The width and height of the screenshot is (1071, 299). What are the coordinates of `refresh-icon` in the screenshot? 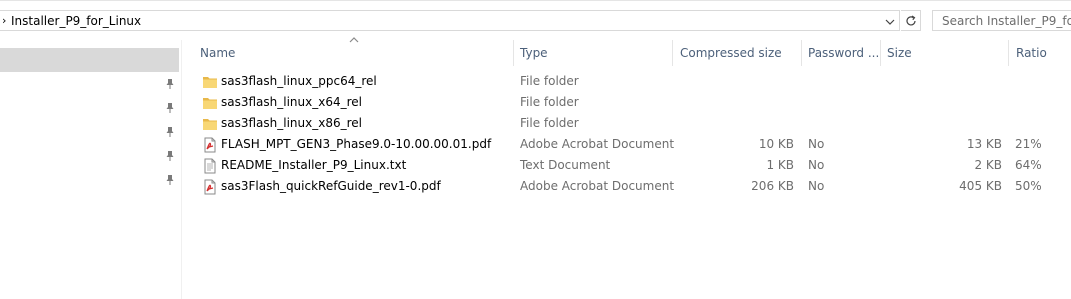 It's located at (910, 19).